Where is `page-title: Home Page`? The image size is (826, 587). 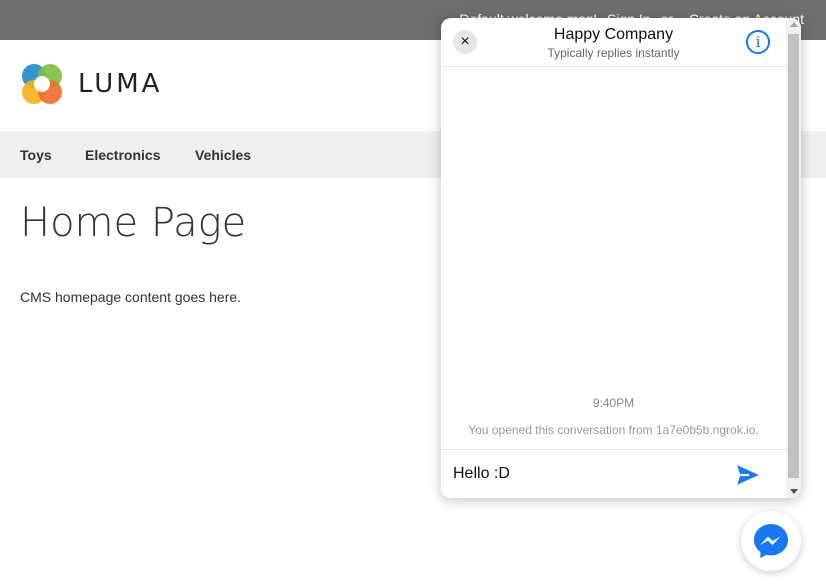 page-title: Home Page is located at coordinates (133, 223).